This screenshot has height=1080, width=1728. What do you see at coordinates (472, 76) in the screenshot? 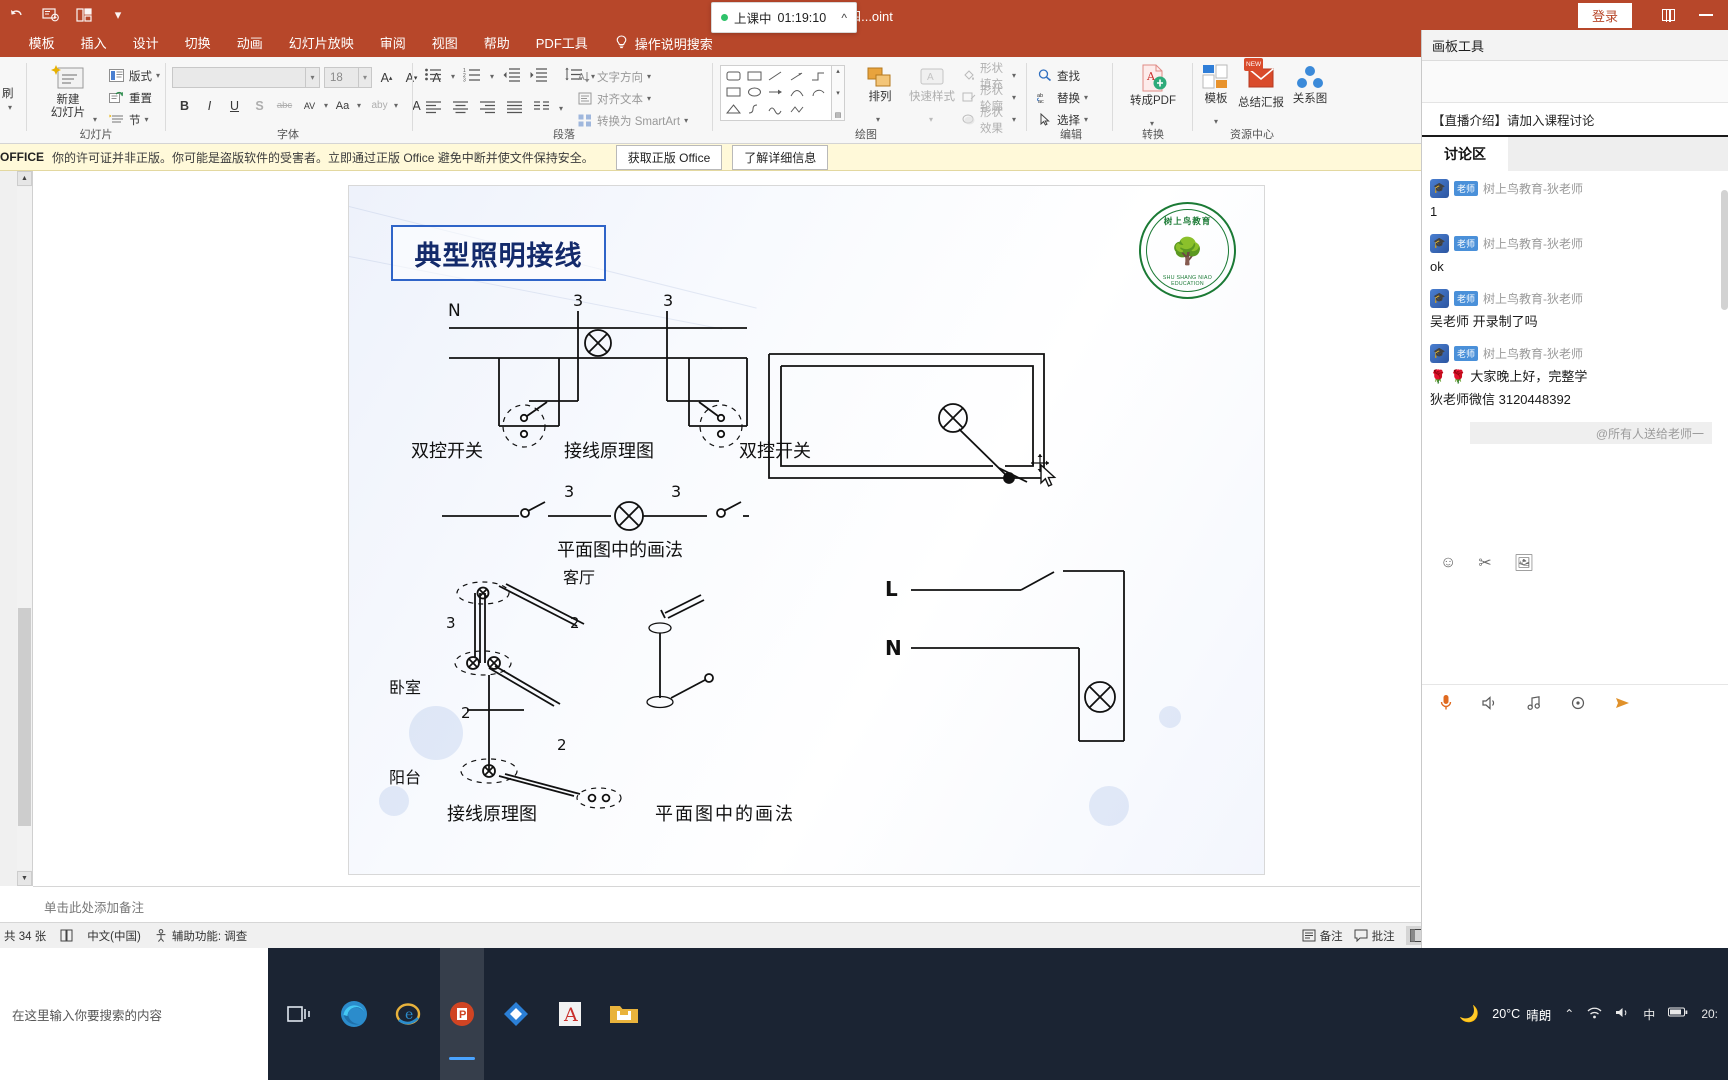
I see `numbering-icon: 123` at bounding box center [472, 76].